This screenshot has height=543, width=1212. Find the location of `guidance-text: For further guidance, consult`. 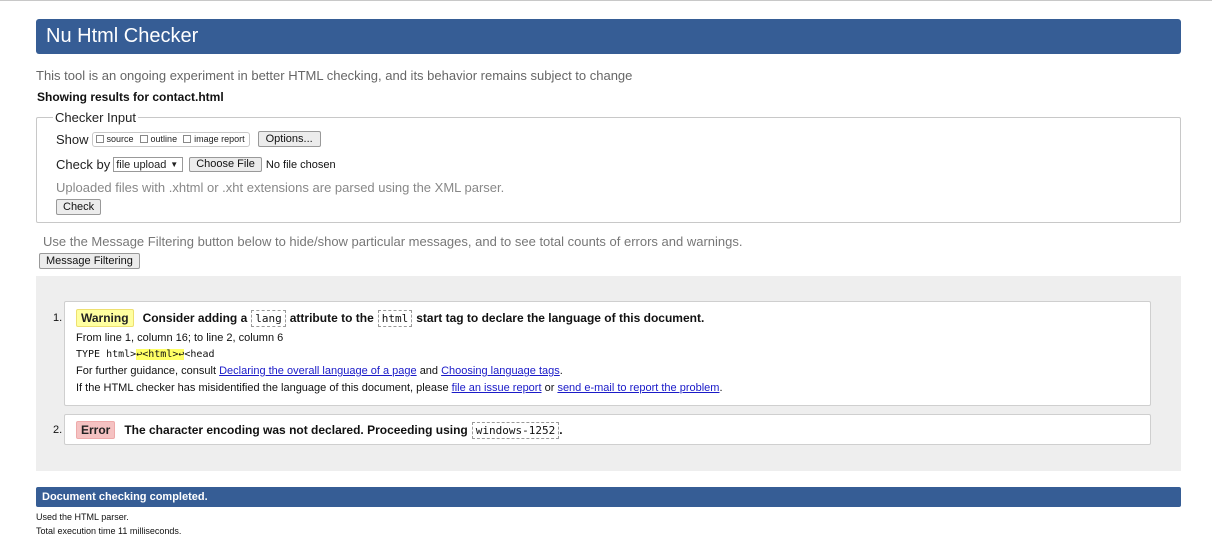

guidance-text: For further guidance, consult is located at coordinates (146, 371).